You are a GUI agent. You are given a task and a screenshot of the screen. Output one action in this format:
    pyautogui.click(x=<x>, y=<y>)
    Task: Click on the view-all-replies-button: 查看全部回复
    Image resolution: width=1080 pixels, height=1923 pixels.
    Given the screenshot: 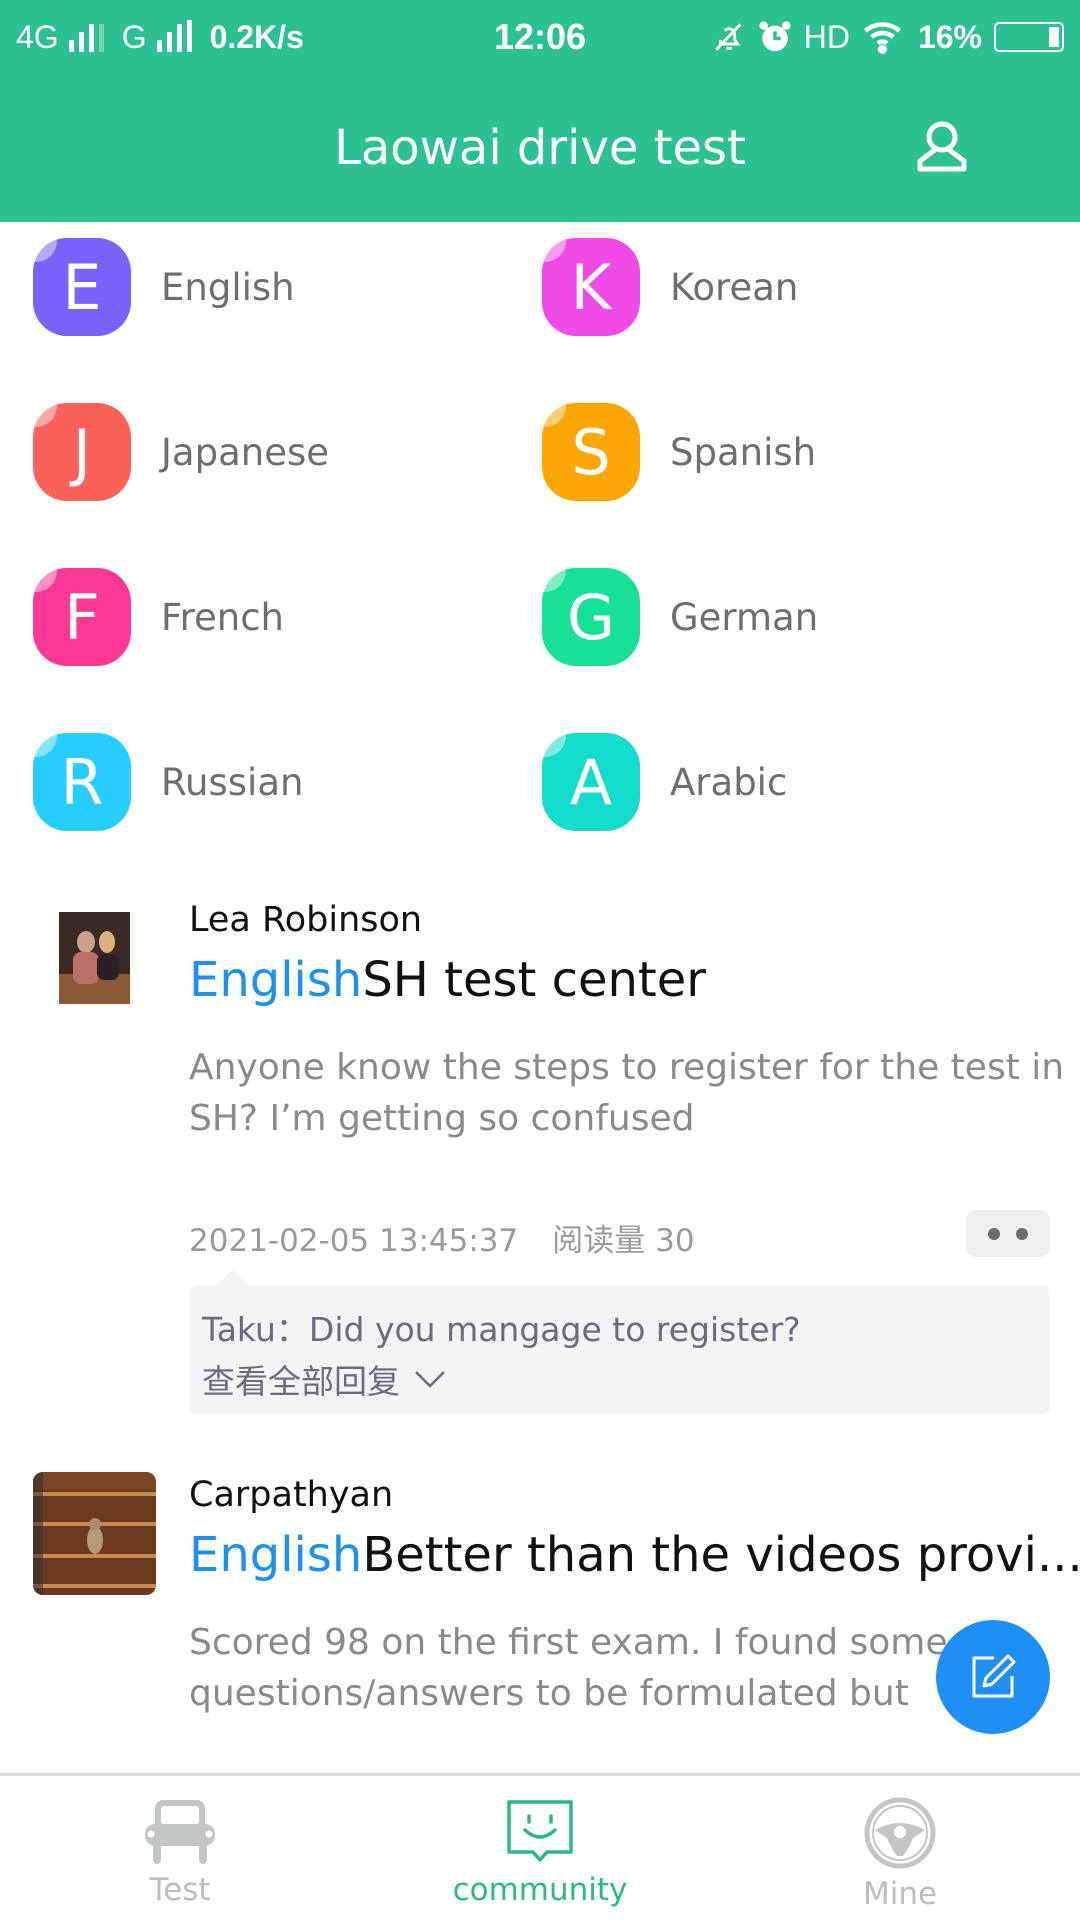 What is the action you would take?
    pyautogui.click(x=325, y=1379)
    